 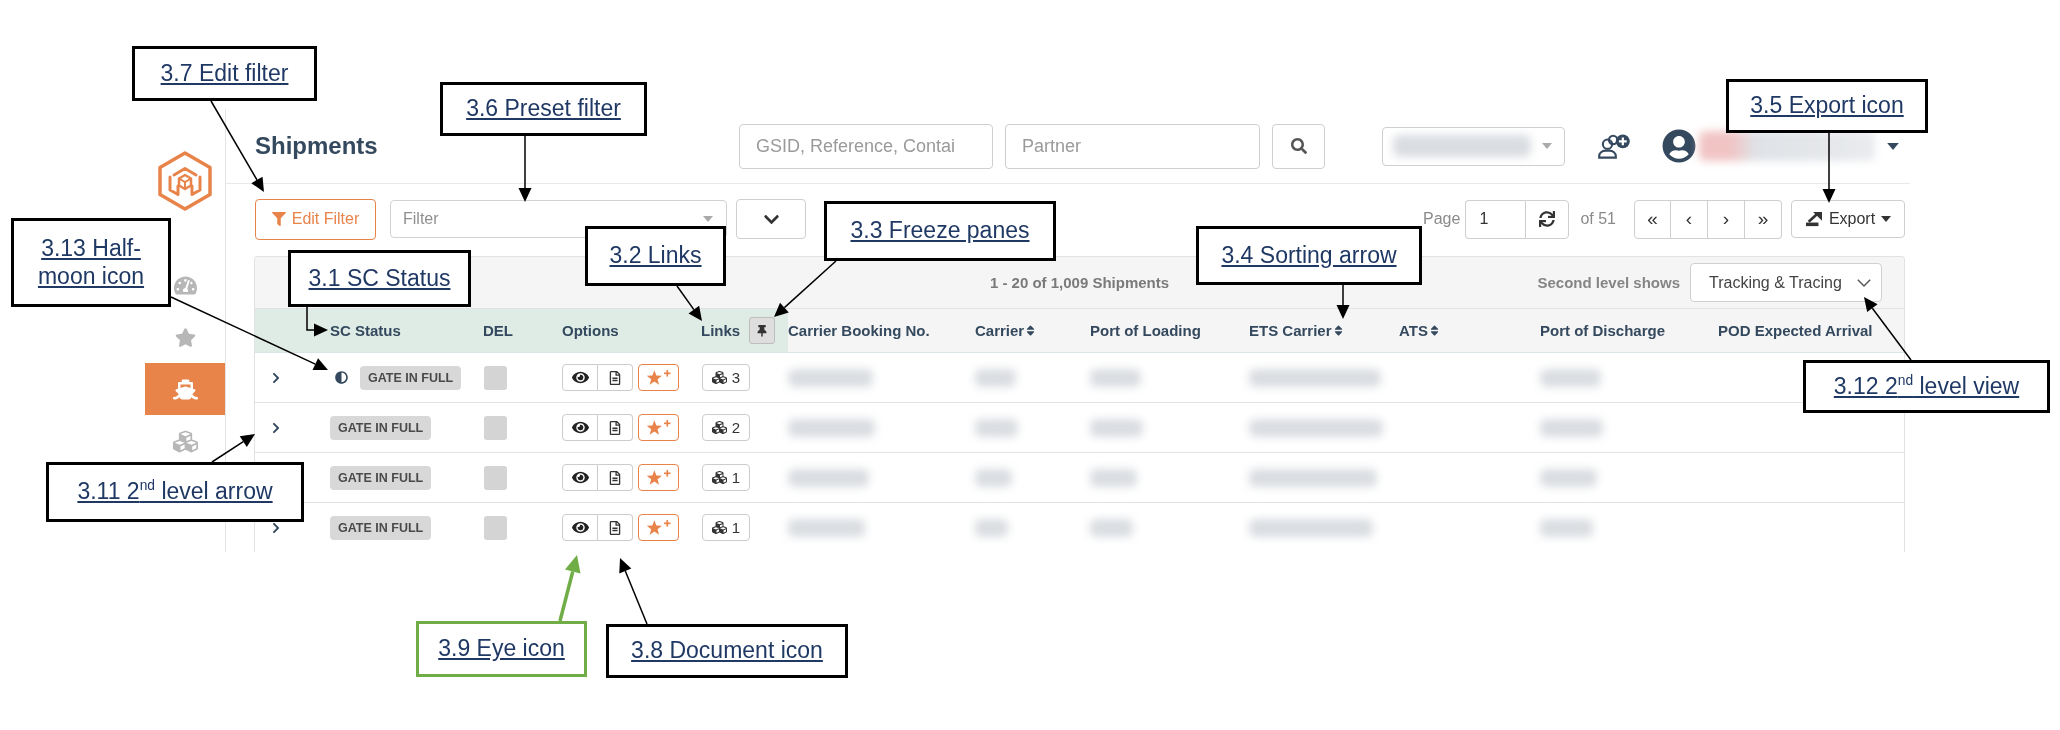 What do you see at coordinates (1614, 146) in the screenshot?
I see `add-user-icon` at bounding box center [1614, 146].